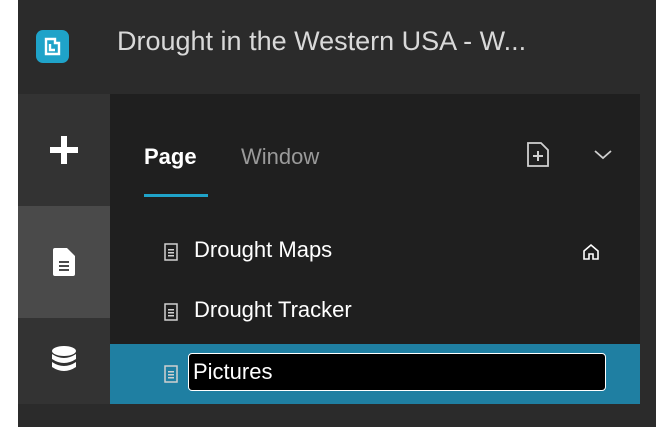 The image size is (656, 427). I want to click on page-name-input, so click(397, 372).